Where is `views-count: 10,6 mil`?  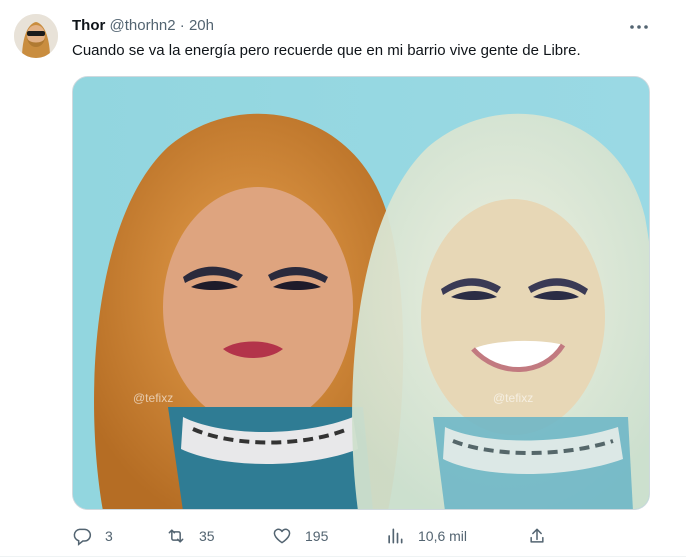
views-count: 10,6 mil is located at coordinates (443, 536).